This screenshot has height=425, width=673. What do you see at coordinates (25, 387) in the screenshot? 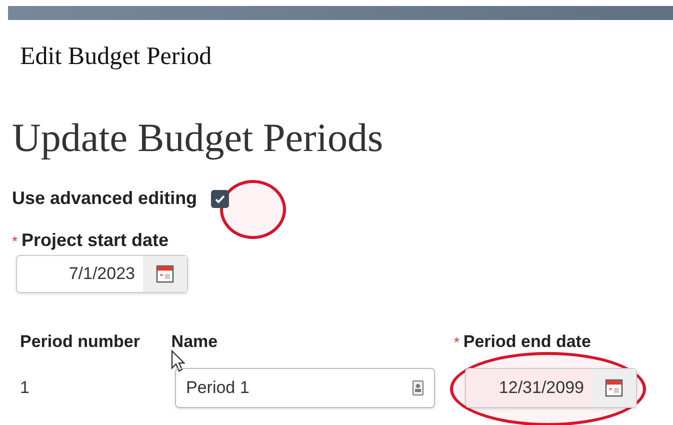
I see `period-number: 1` at bounding box center [25, 387].